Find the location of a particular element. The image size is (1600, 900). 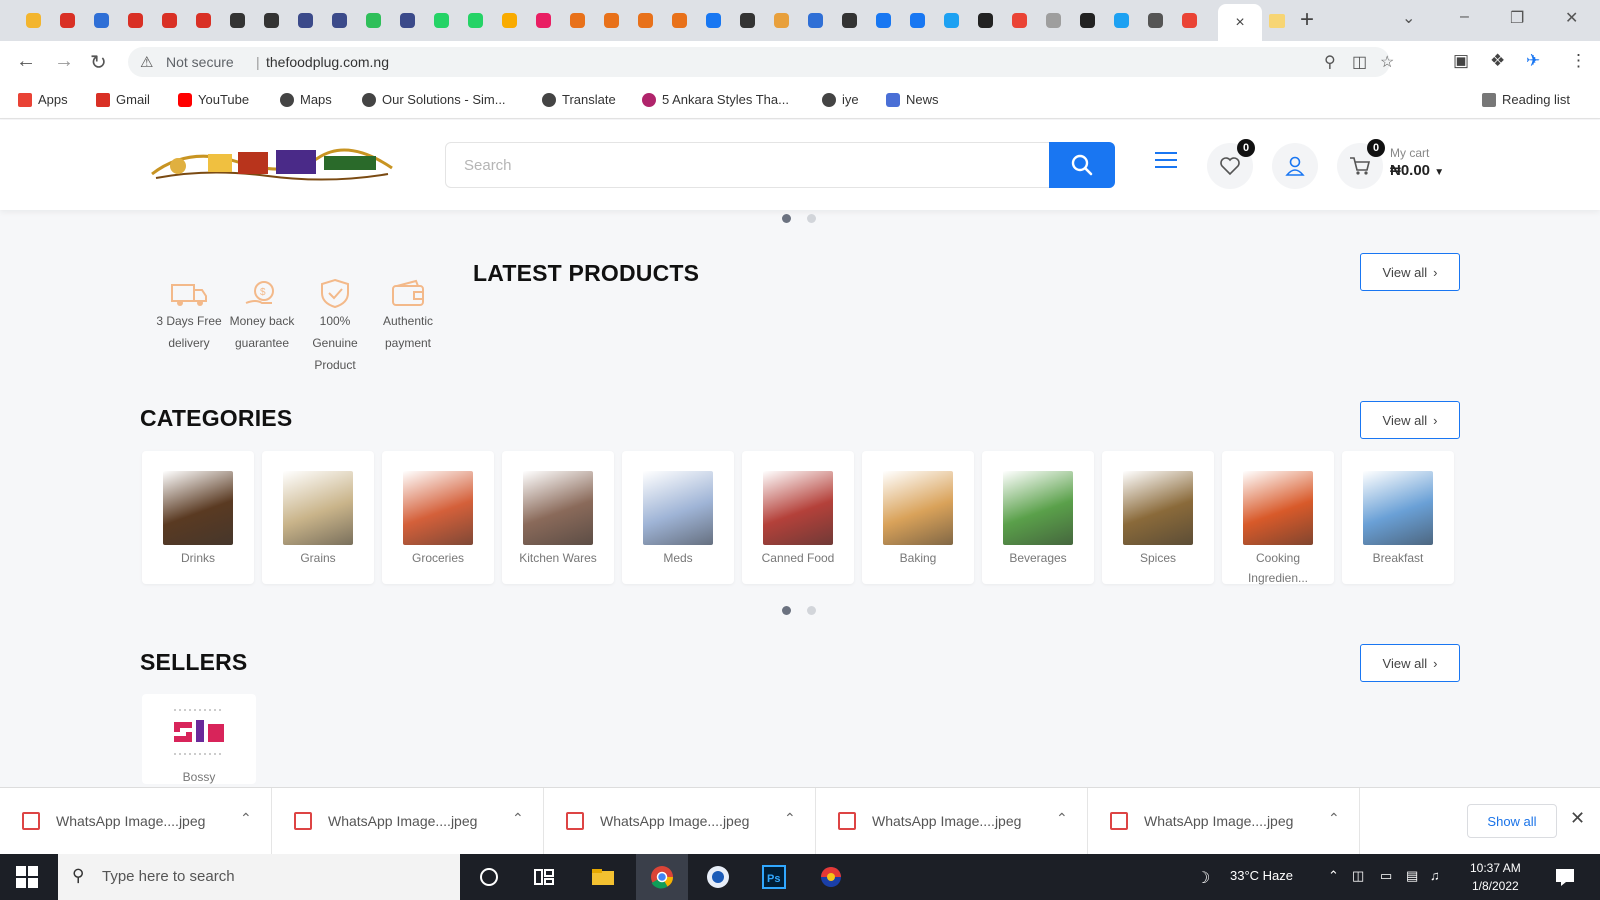

seller-card: Bossy is located at coordinates (199, 739).